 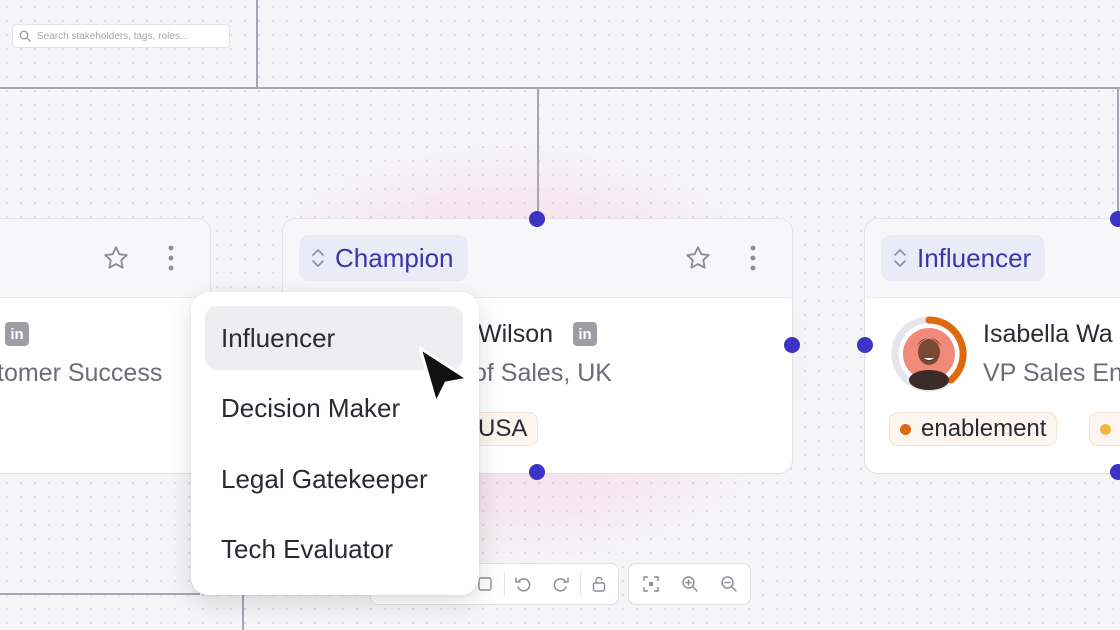 I want to click on search-input, so click(x=132, y=36).